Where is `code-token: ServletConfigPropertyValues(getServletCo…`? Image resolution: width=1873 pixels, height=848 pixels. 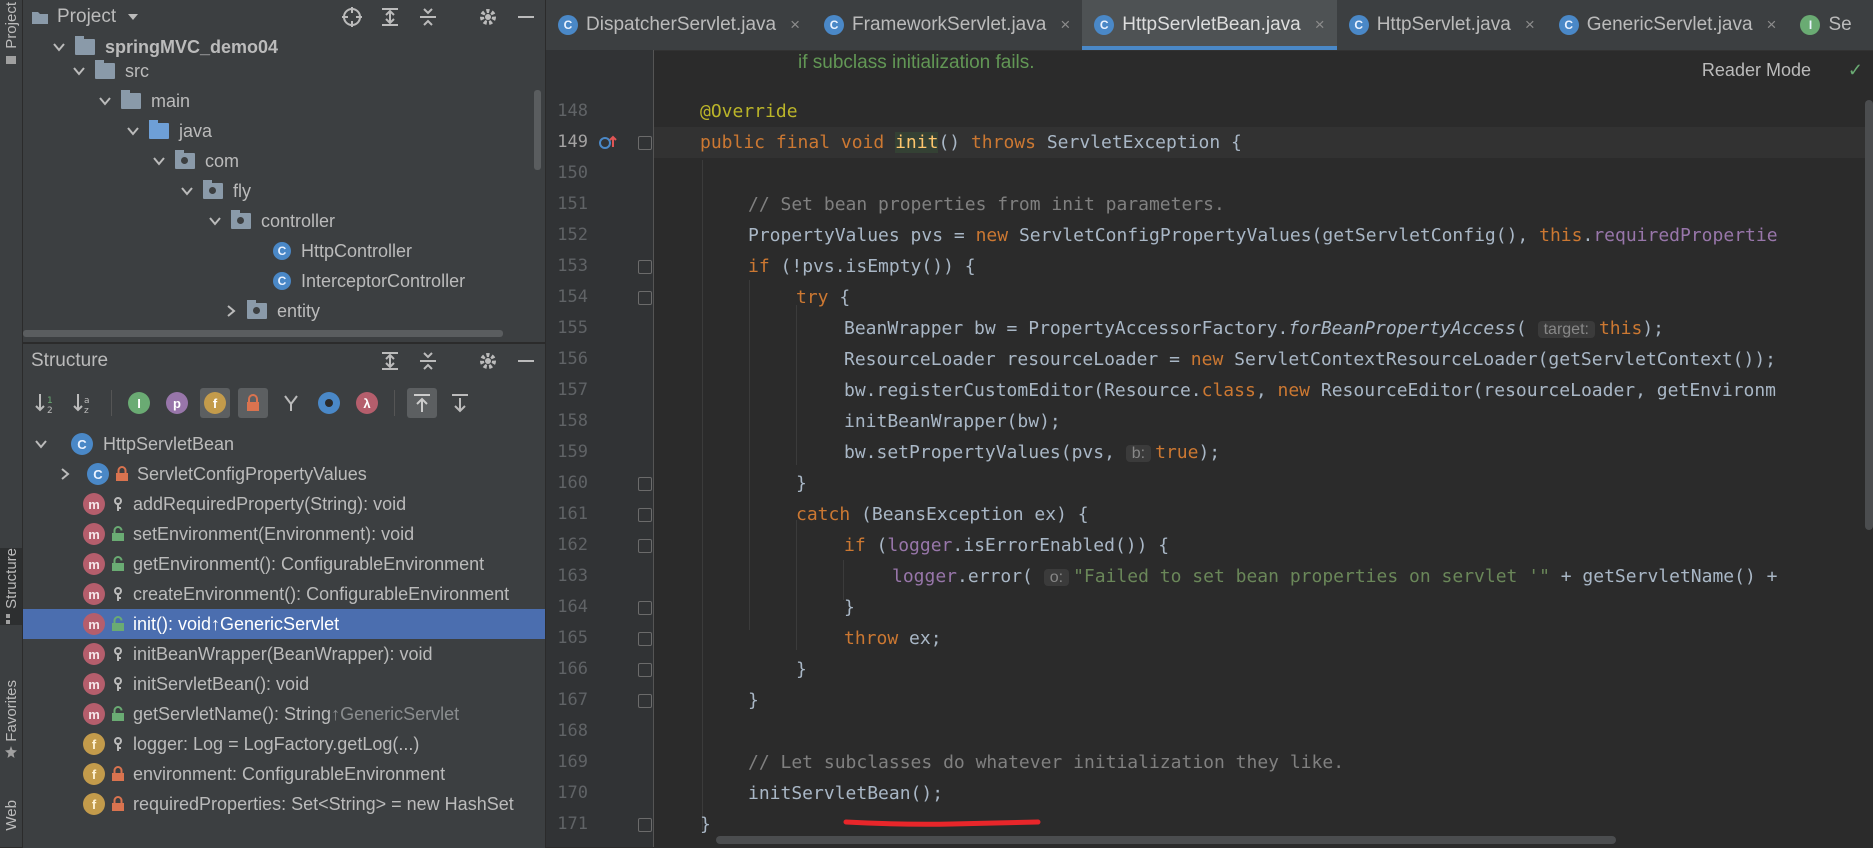 code-token: ServletConfigPropertyValues(getServletCo… is located at coordinates (1279, 235).